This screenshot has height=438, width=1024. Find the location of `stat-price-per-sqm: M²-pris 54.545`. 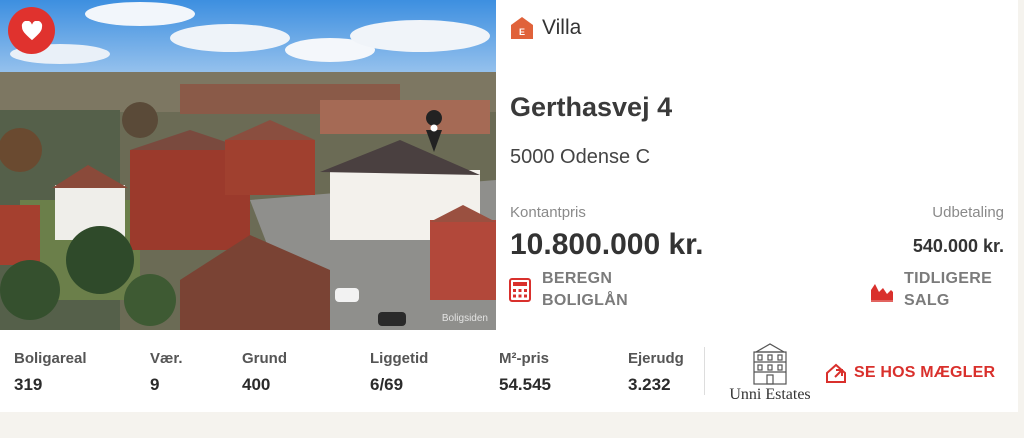

stat-price-per-sqm: M²-pris 54.545 is located at coordinates (525, 372).